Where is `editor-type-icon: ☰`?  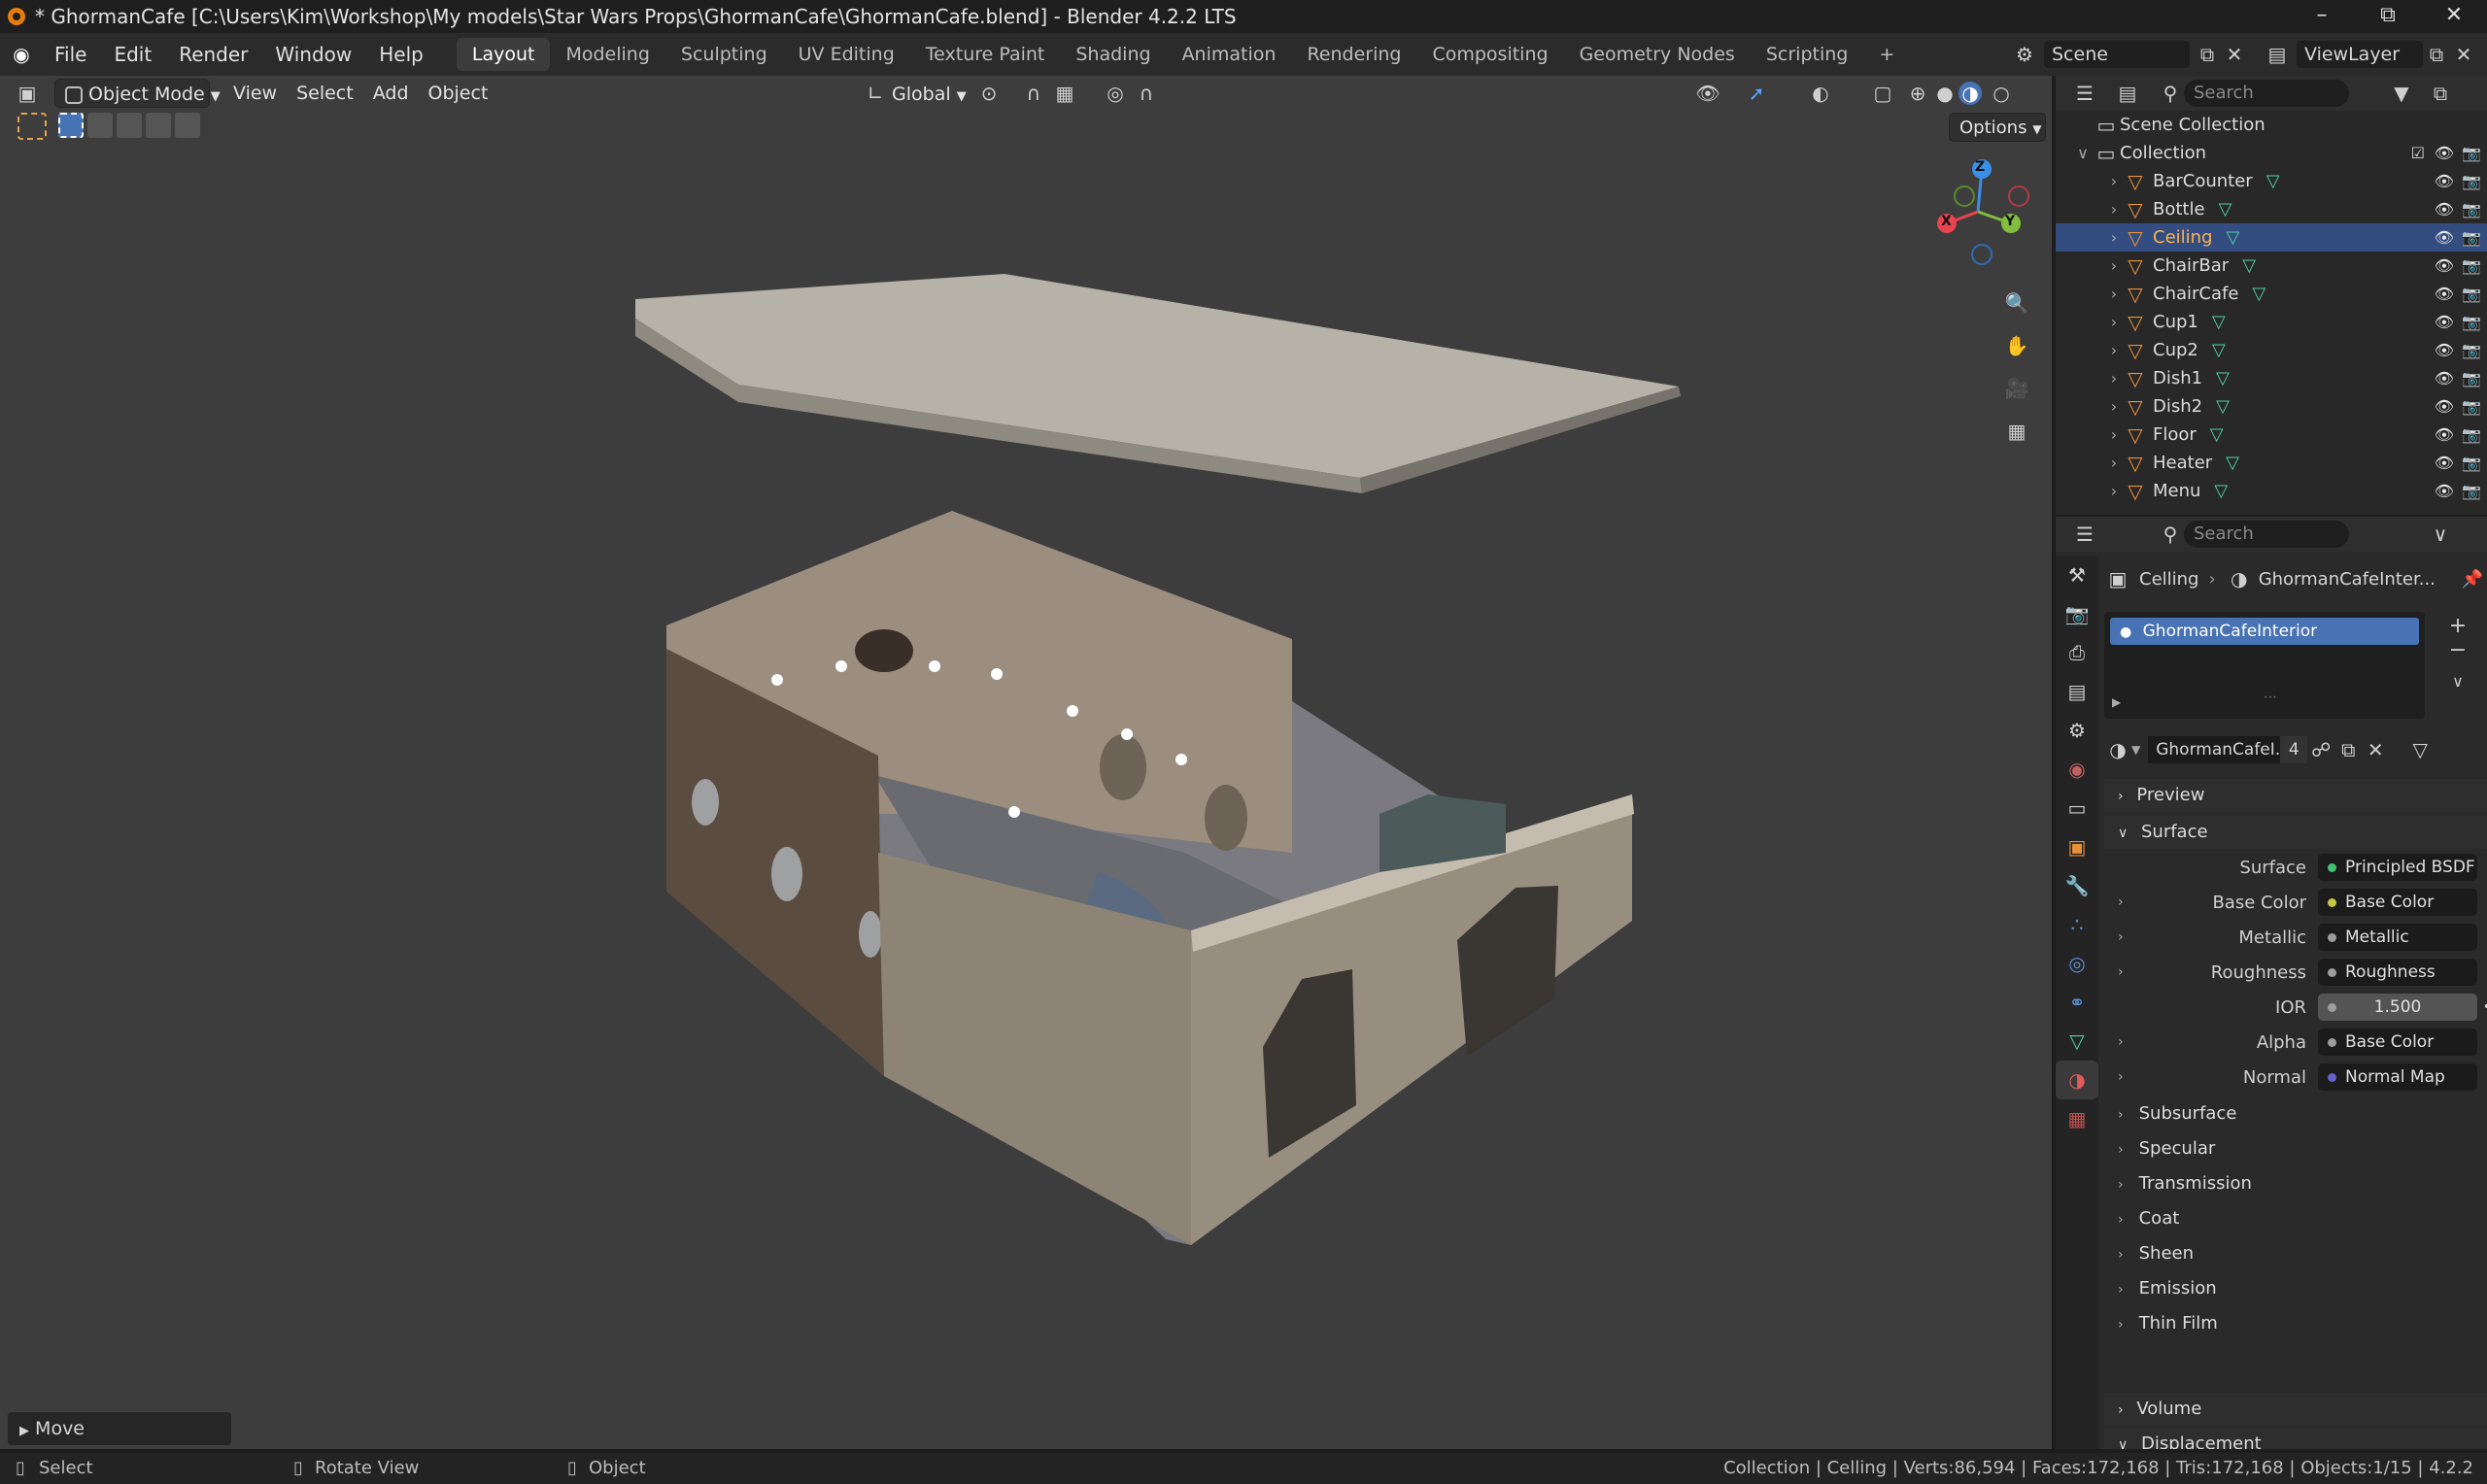
editor-type-icon: ☰ is located at coordinates (2084, 94).